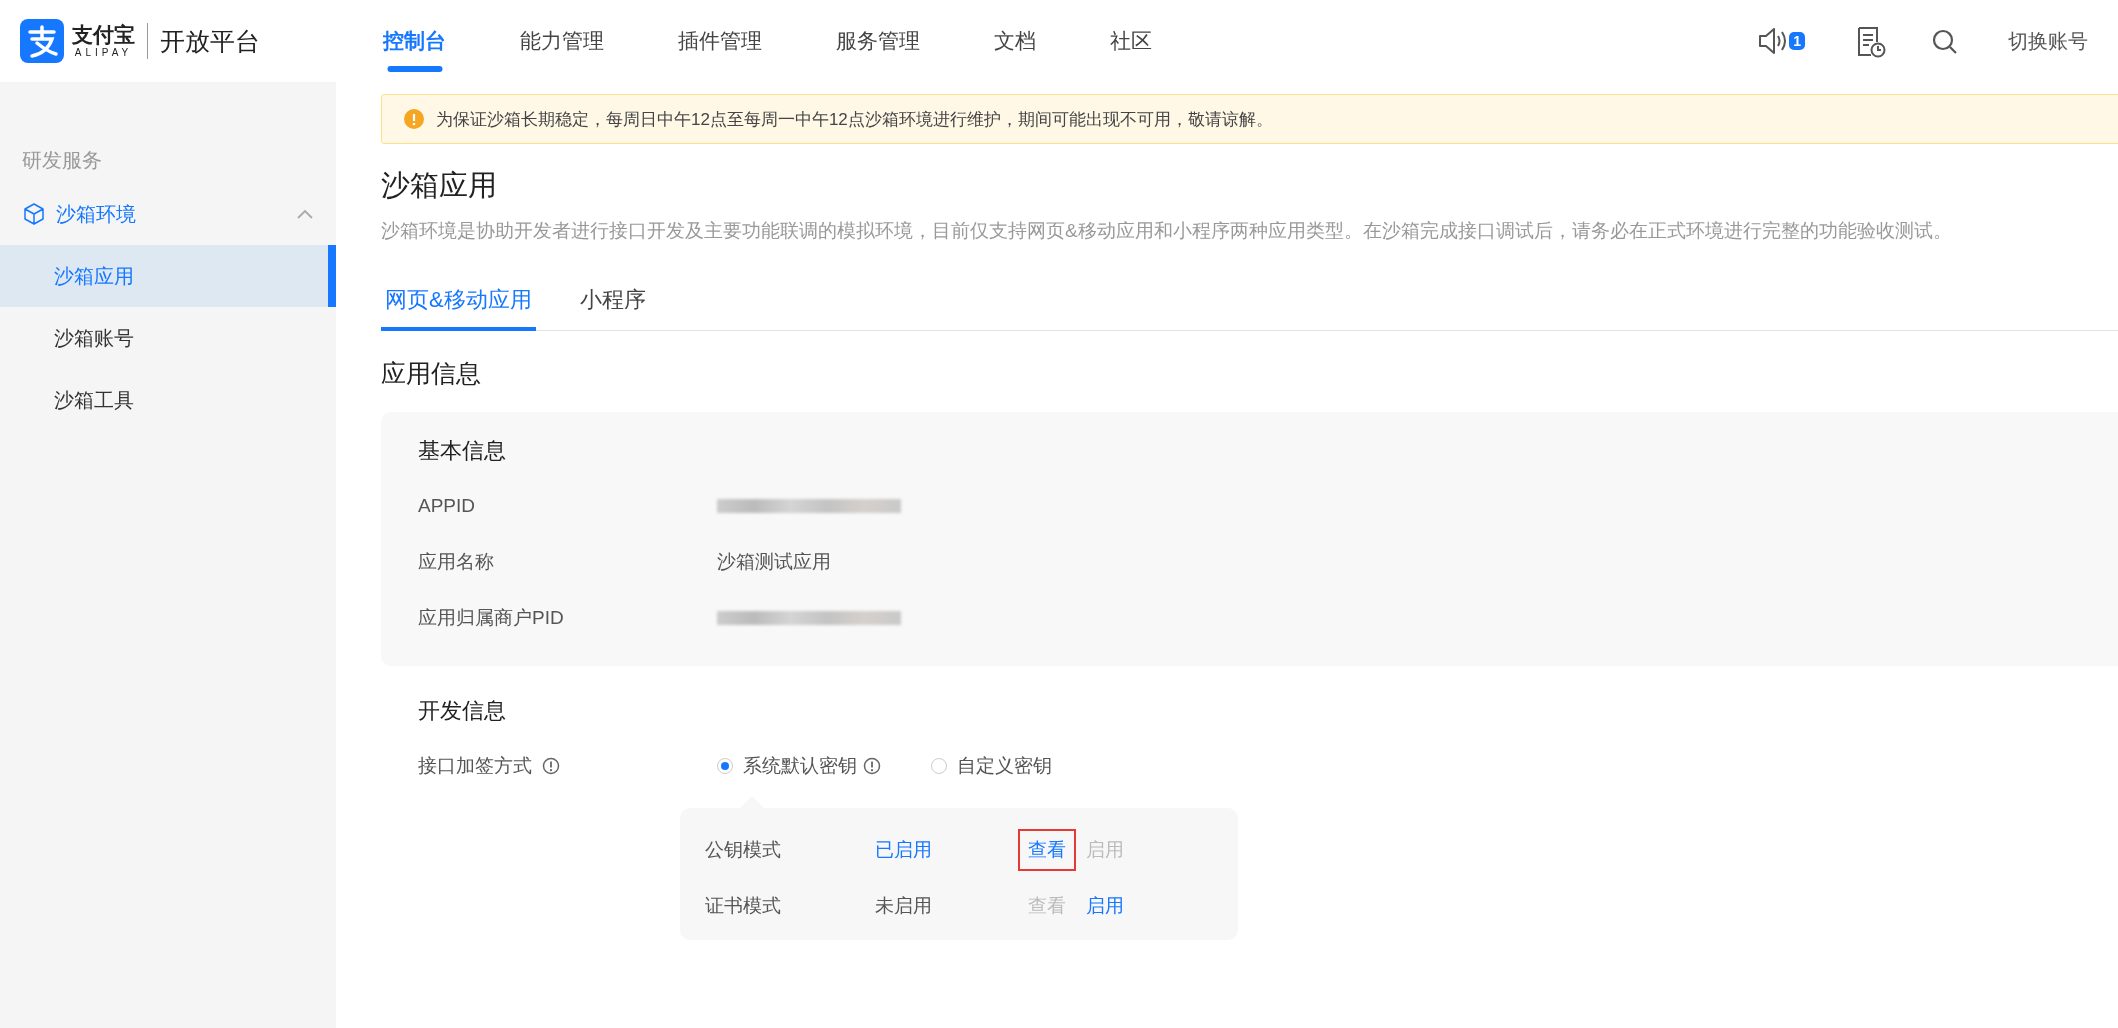 The width and height of the screenshot is (2118, 1028). What do you see at coordinates (458, 301) in the screenshot?
I see `tab: 网页&移动应用` at bounding box center [458, 301].